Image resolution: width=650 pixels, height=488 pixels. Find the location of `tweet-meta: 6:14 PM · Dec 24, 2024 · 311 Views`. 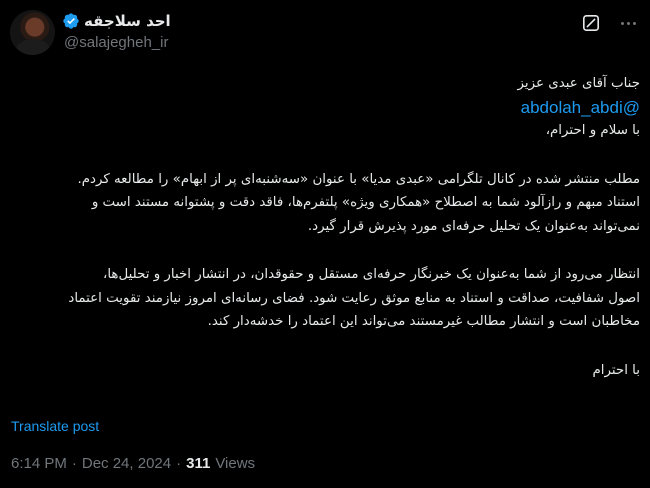

tweet-meta: 6:14 PM · Dec 24, 2024 · 311 Views is located at coordinates (133, 463).